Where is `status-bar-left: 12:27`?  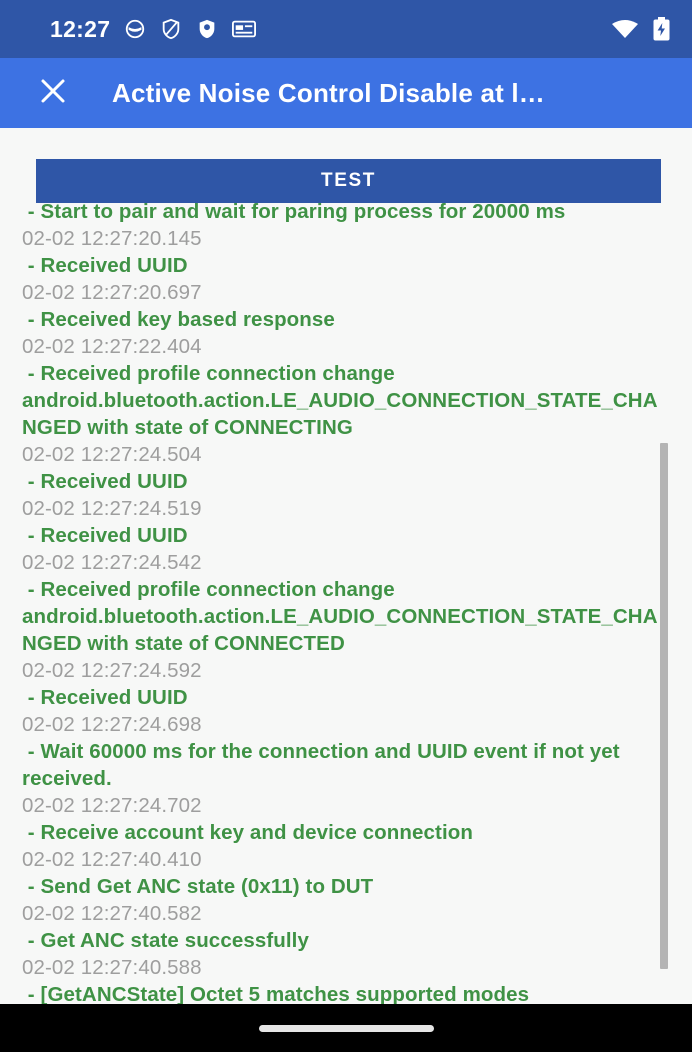 status-bar-left: 12:27 is located at coordinates (153, 29).